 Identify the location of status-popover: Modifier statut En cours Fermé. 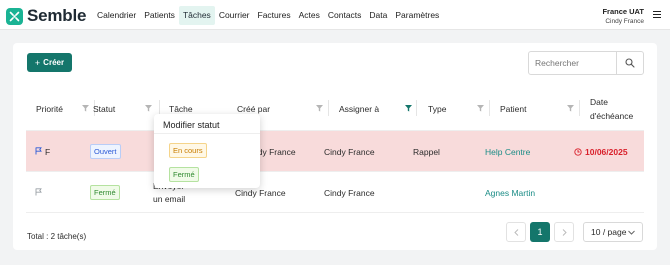
(207, 151).